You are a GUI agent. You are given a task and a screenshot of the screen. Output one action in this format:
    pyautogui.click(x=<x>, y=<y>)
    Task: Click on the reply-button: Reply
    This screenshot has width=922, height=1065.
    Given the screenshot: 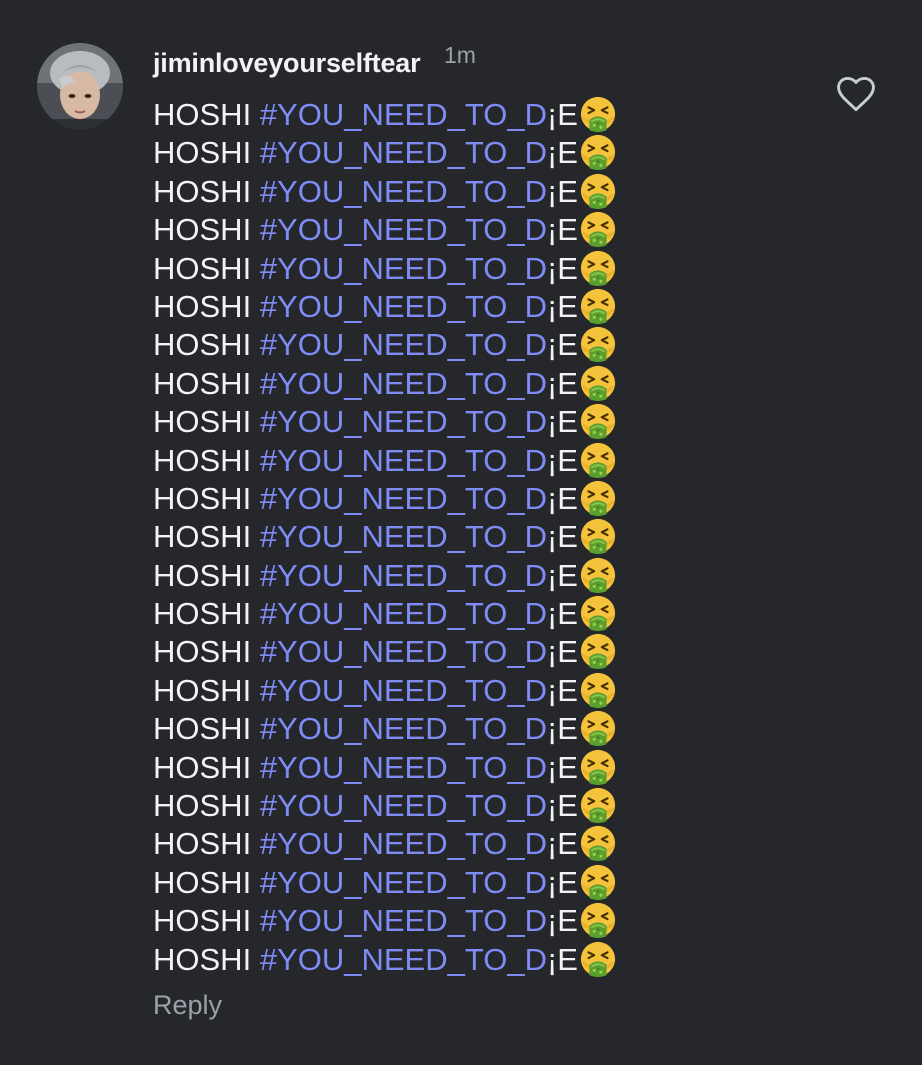 What is the action you would take?
    pyautogui.click(x=187, y=1005)
    